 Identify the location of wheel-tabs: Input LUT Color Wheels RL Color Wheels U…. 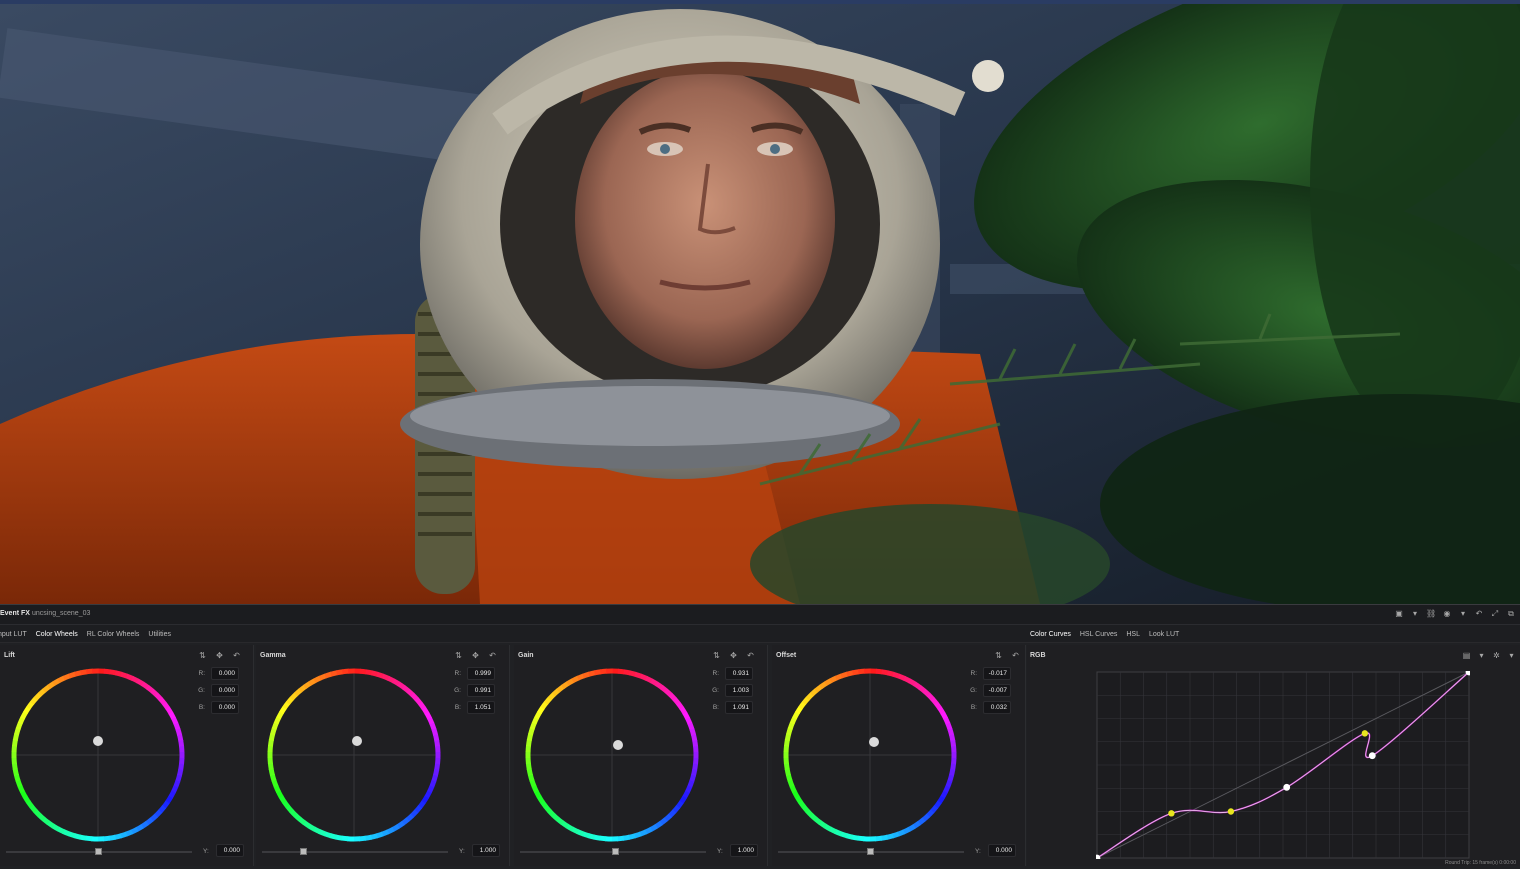
(85, 634).